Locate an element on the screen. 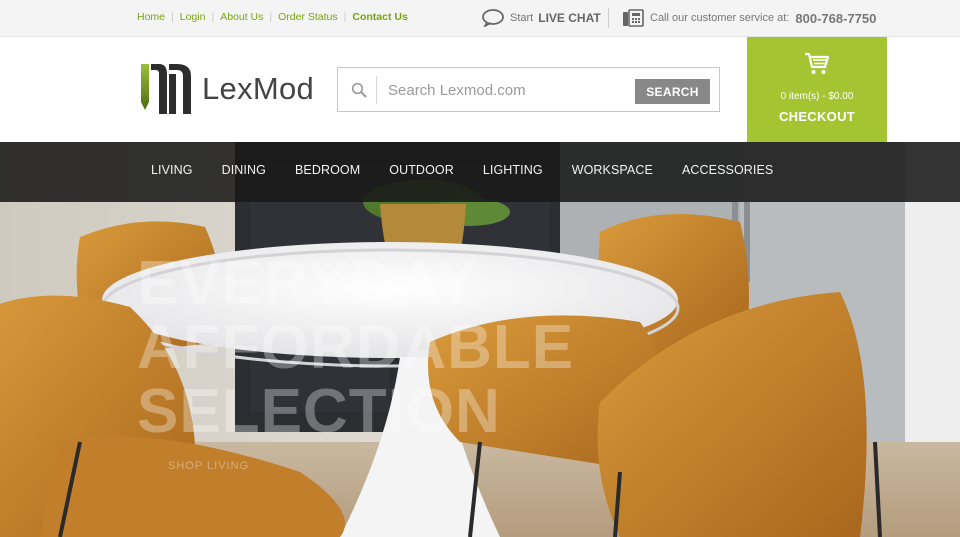  hero-headline-line2: SELECTION is located at coordinates (319, 411).